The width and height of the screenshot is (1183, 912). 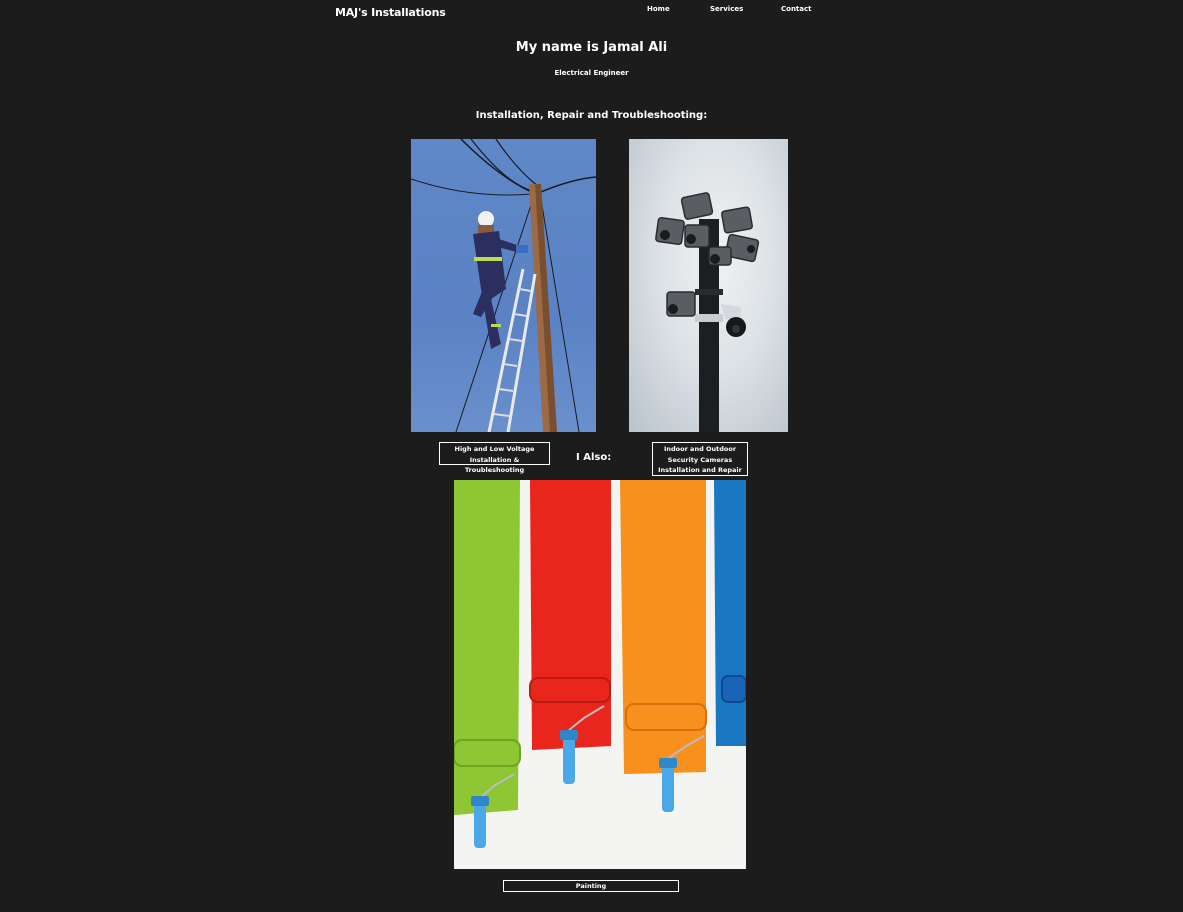 What do you see at coordinates (726, 9) in the screenshot?
I see `nav-services: Services` at bounding box center [726, 9].